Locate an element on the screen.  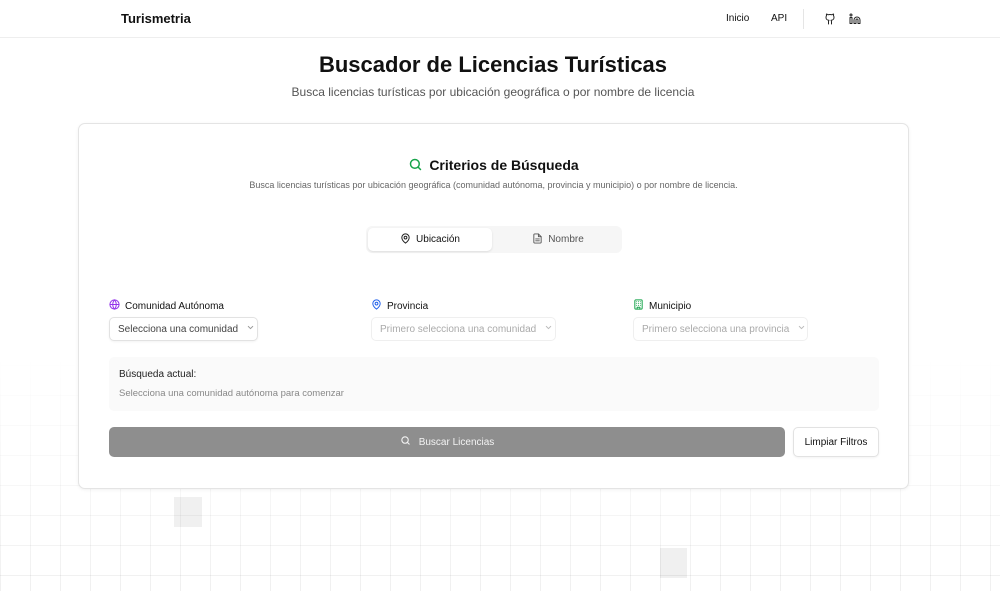
page-title: Buscador de Licencias Turísticas is located at coordinates (493, 64).